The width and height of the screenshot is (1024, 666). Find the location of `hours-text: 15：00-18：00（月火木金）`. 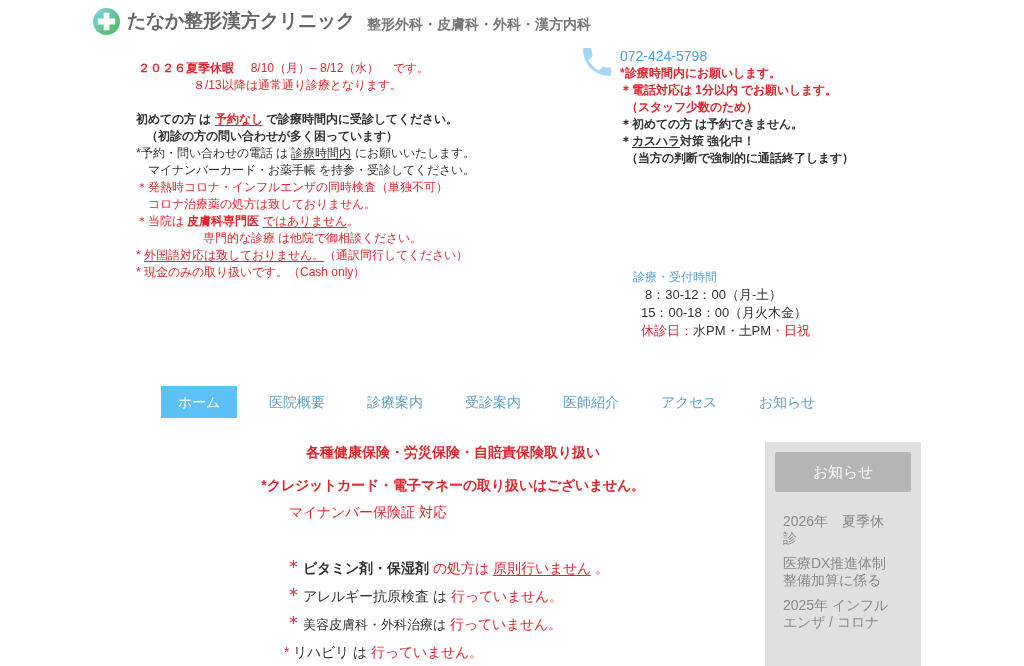

hours-text: 15：00-18：00（月火木金） is located at coordinates (724, 313).